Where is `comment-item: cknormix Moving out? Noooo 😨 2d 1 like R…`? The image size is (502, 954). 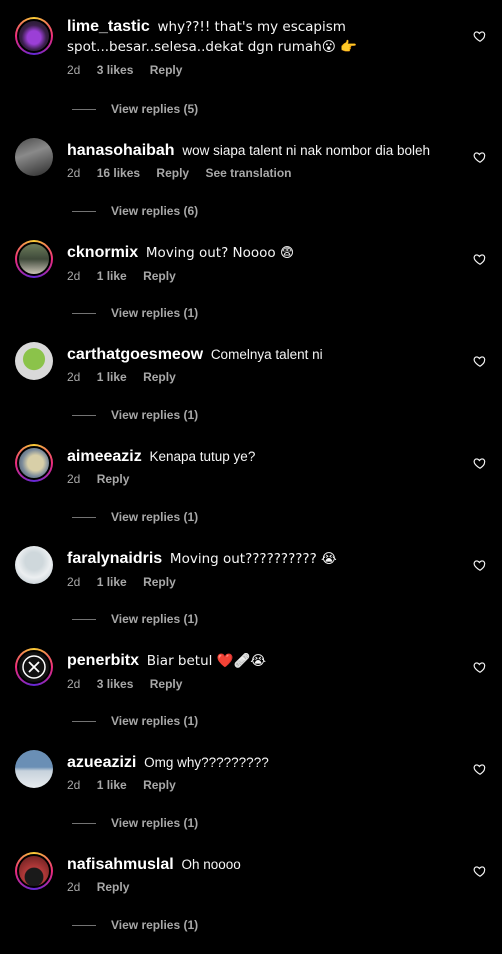
comment-item: cknormix Moving out? Noooo 😨 2d 1 like R… is located at coordinates (251, 291).